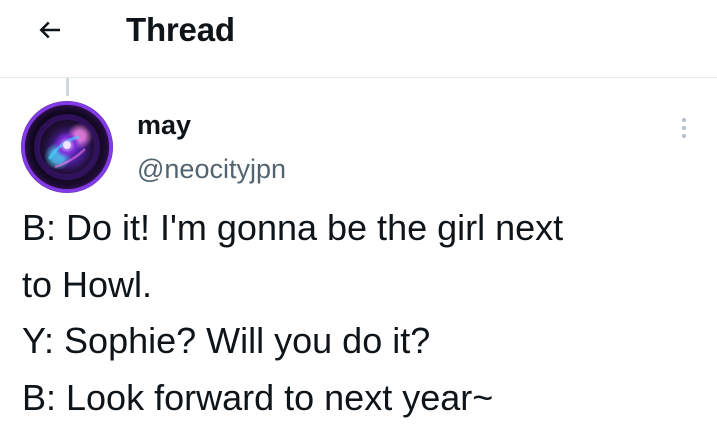 This screenshot has width=717, height=429. I want to click on back-button, so click(50, 32).